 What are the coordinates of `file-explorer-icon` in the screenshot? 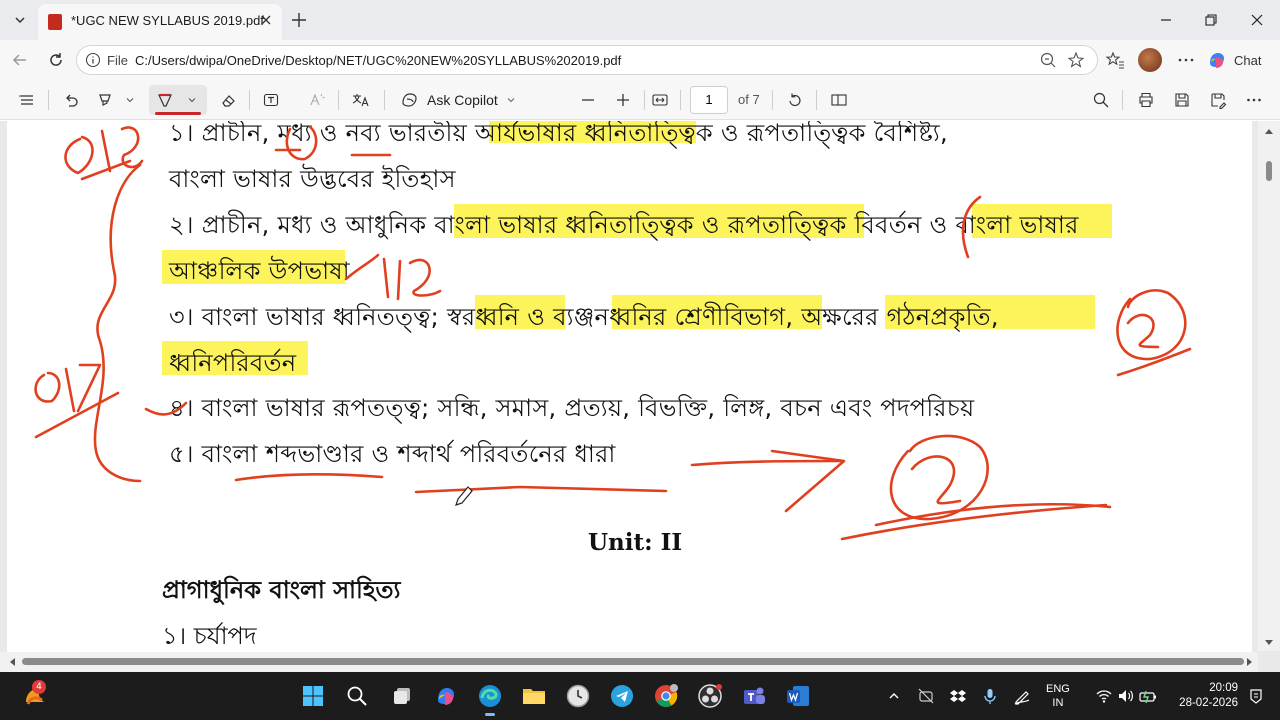 It's located at (534, 696).